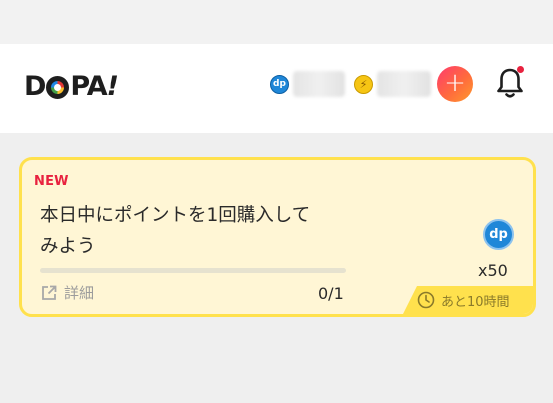 The image size is (553, 403). What do you see at coordinates (68, 246) in the screenshot?
I see `mission-title-line2: みよう` at bounding box center [68, 246].